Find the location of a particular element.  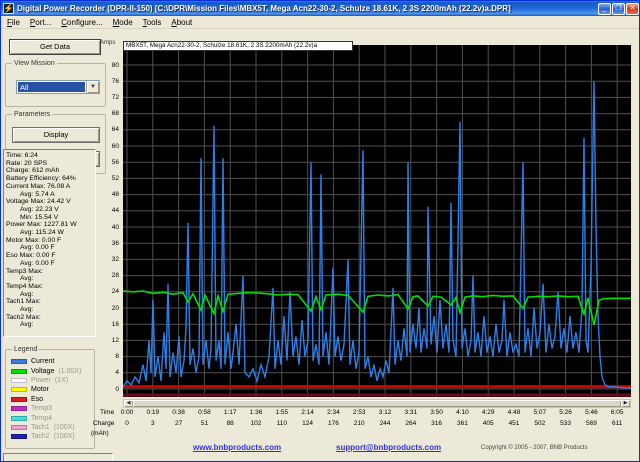

scroll-left-icon: ◀ is located at coordinates (128, 403).